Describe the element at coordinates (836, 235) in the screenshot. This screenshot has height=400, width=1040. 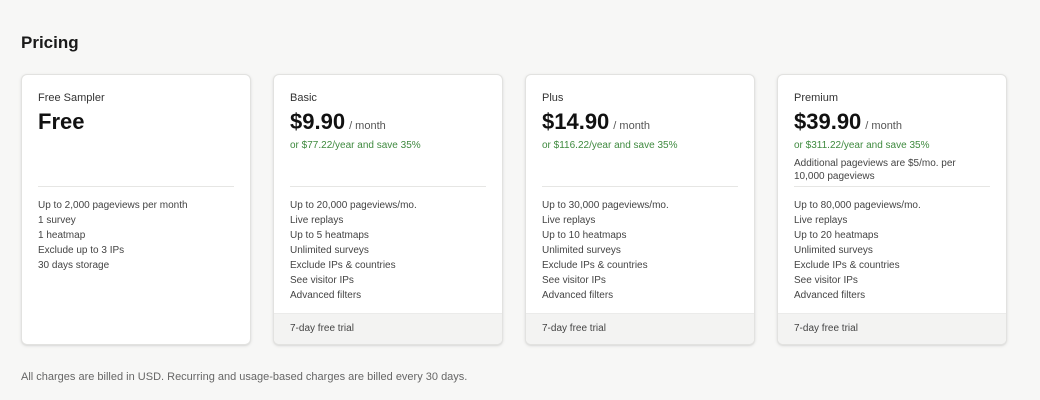
I see `feature-item: Up to 20 heatmaps` at that location.